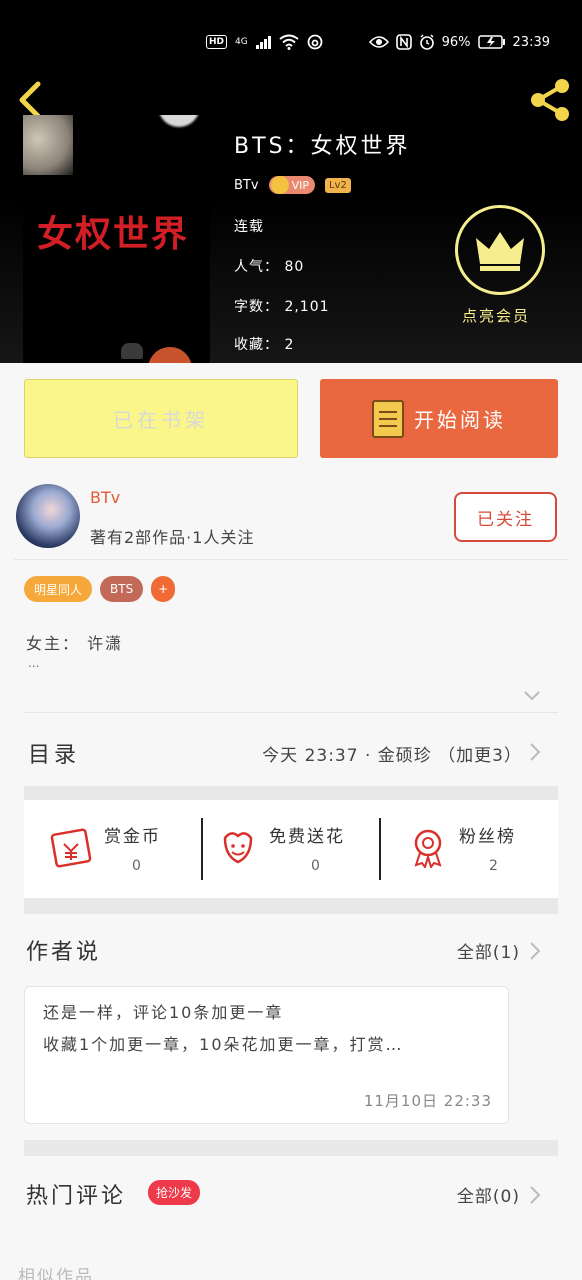 This screenshot has height=1280, width=582. Describe the element at coordinates (132, 837) in the screenshot. I see `action-title: 赏金币` at that location.